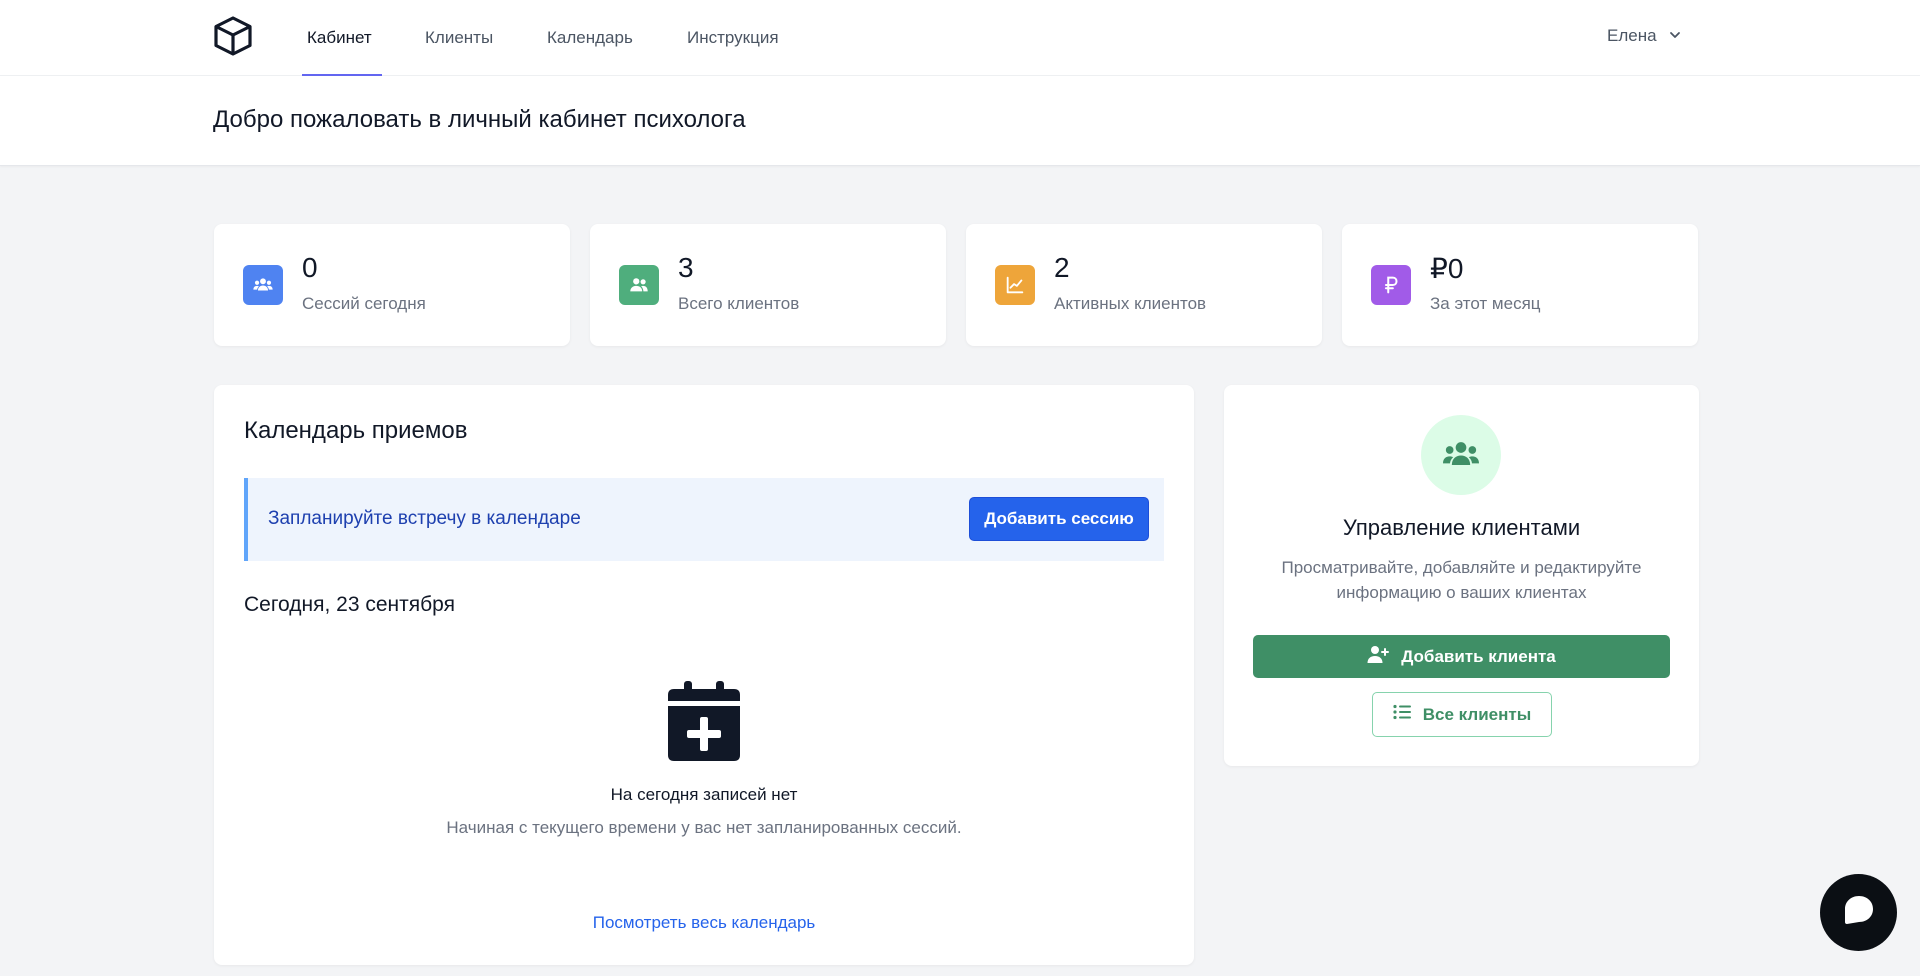 The image size is (1920, 976). I want to click on user-name: Елена, so click(1632, 35).